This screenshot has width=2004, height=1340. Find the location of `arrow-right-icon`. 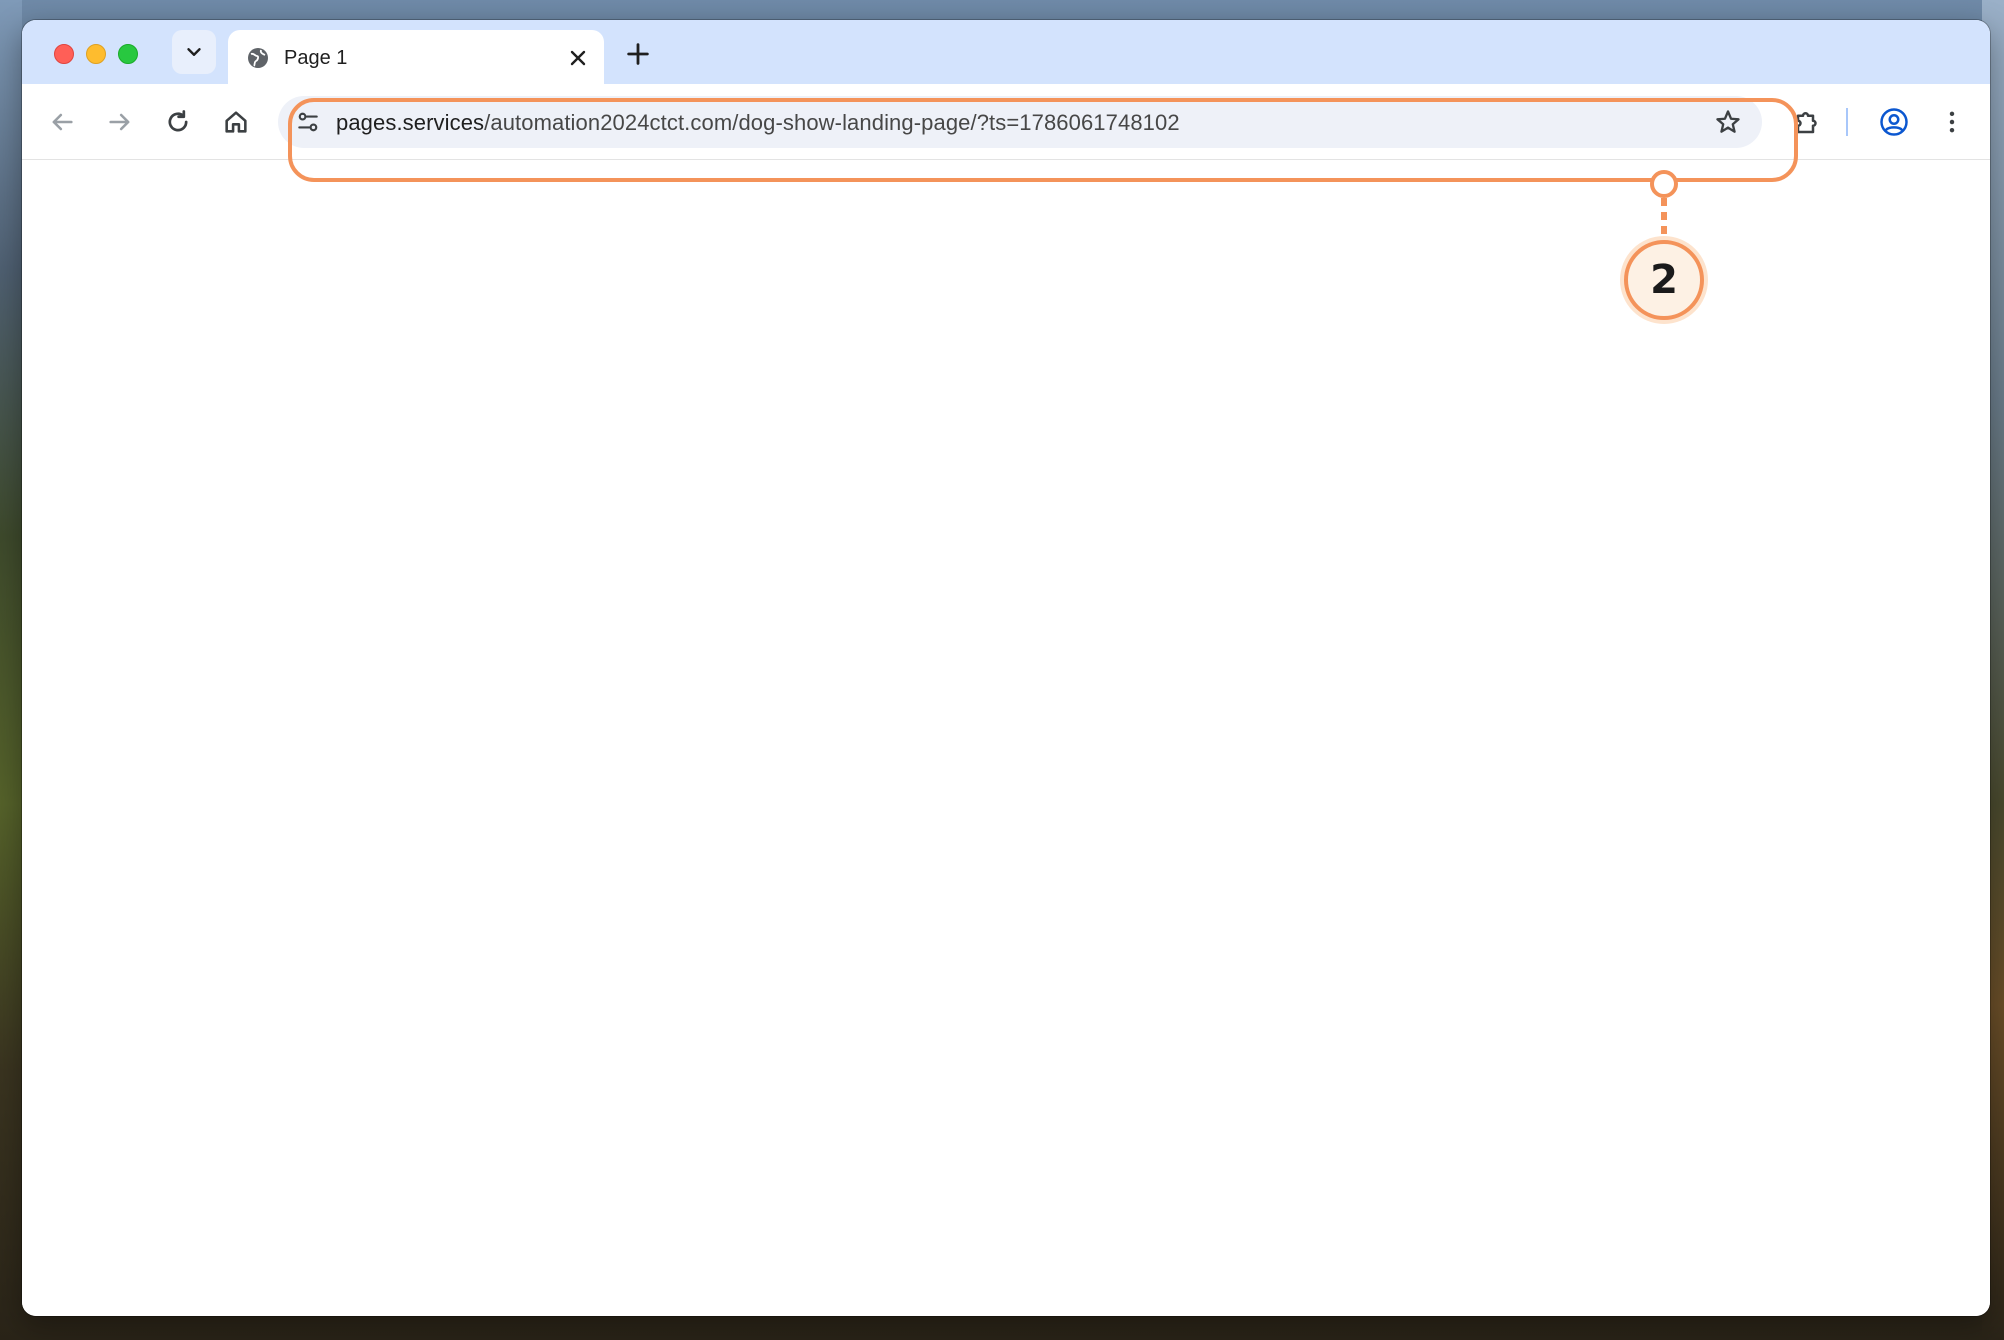

arrow-right-icon is located at coordinates (119, 122).